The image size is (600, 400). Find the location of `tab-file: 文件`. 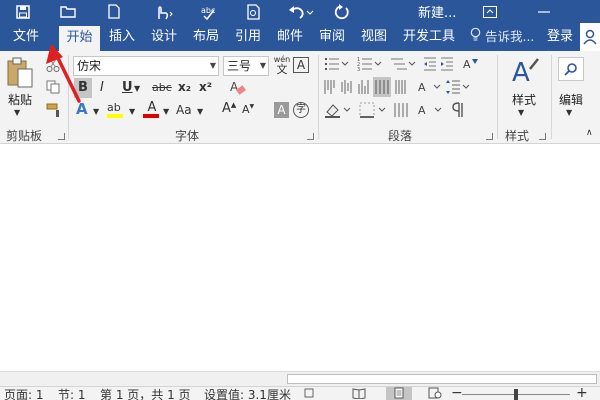

tab-file: 文件 is located at coordinates (26, 37).